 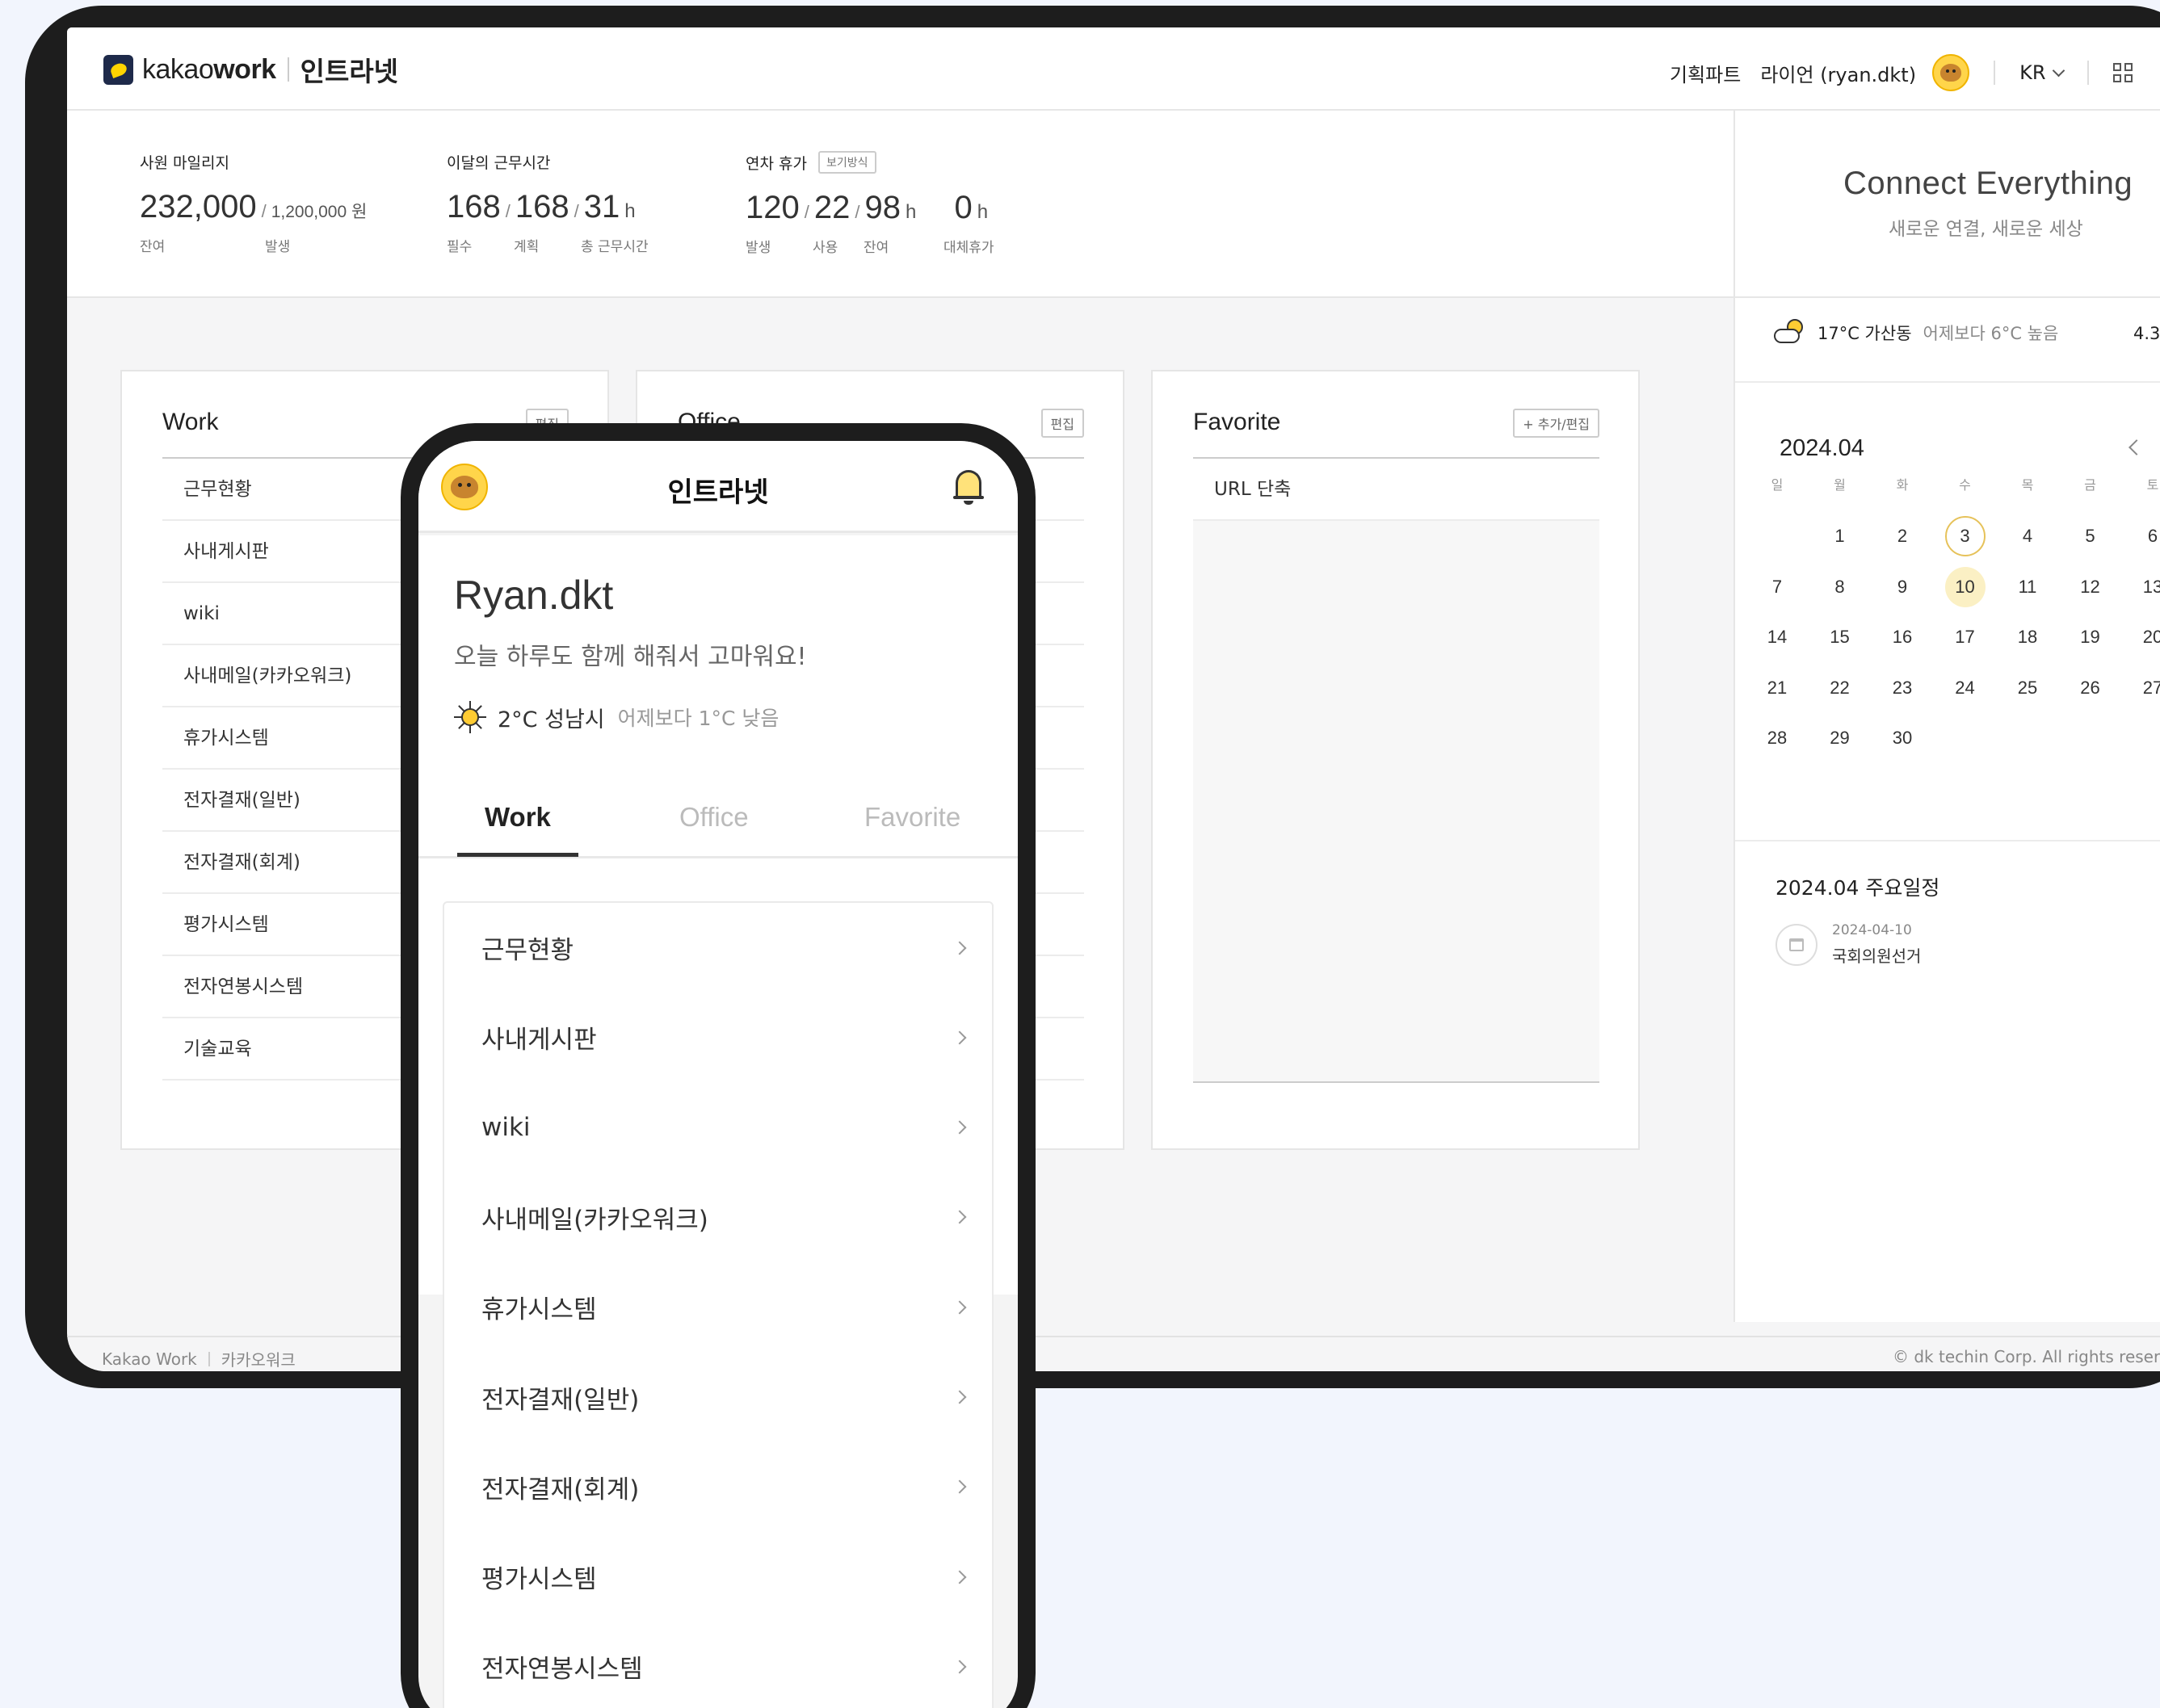 What do you see at coordinates (2027, 536) in the screenshot?
I see `calendar-day: 4` at bounding box center [2027, 536].